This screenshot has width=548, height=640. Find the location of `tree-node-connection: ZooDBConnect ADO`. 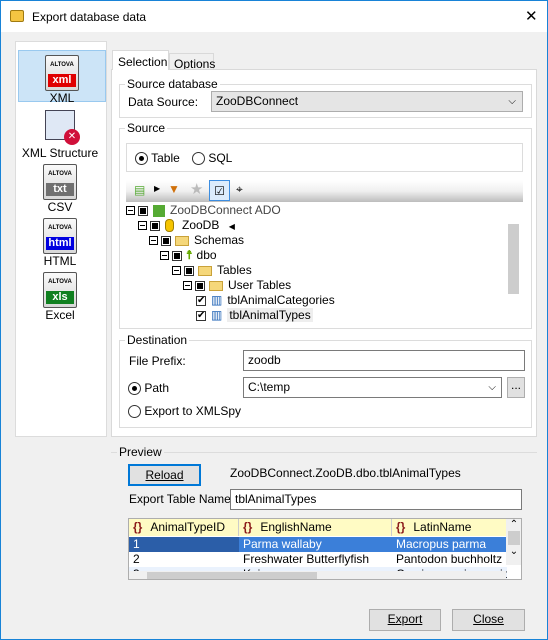

tree-node-connection: ZooDBConnect ADO is located at coordinates (203, 210).